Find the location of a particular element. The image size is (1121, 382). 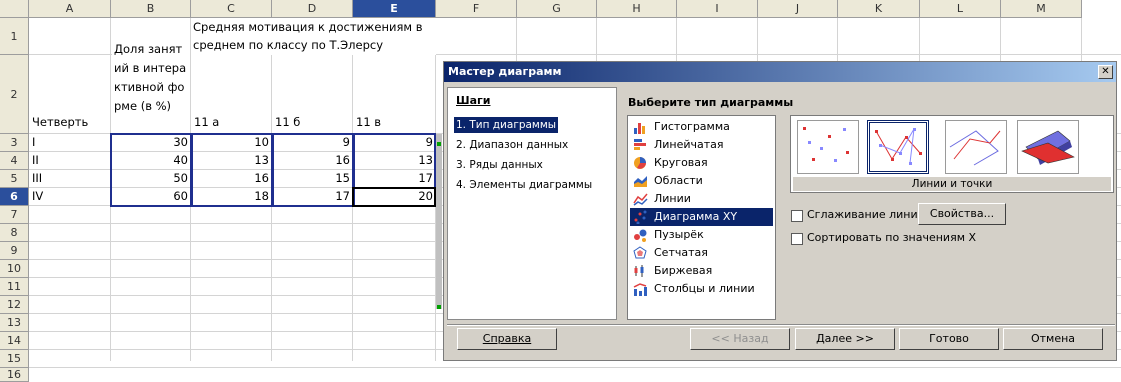

chart-type-item: Линии is located at coordinates (701, 199).